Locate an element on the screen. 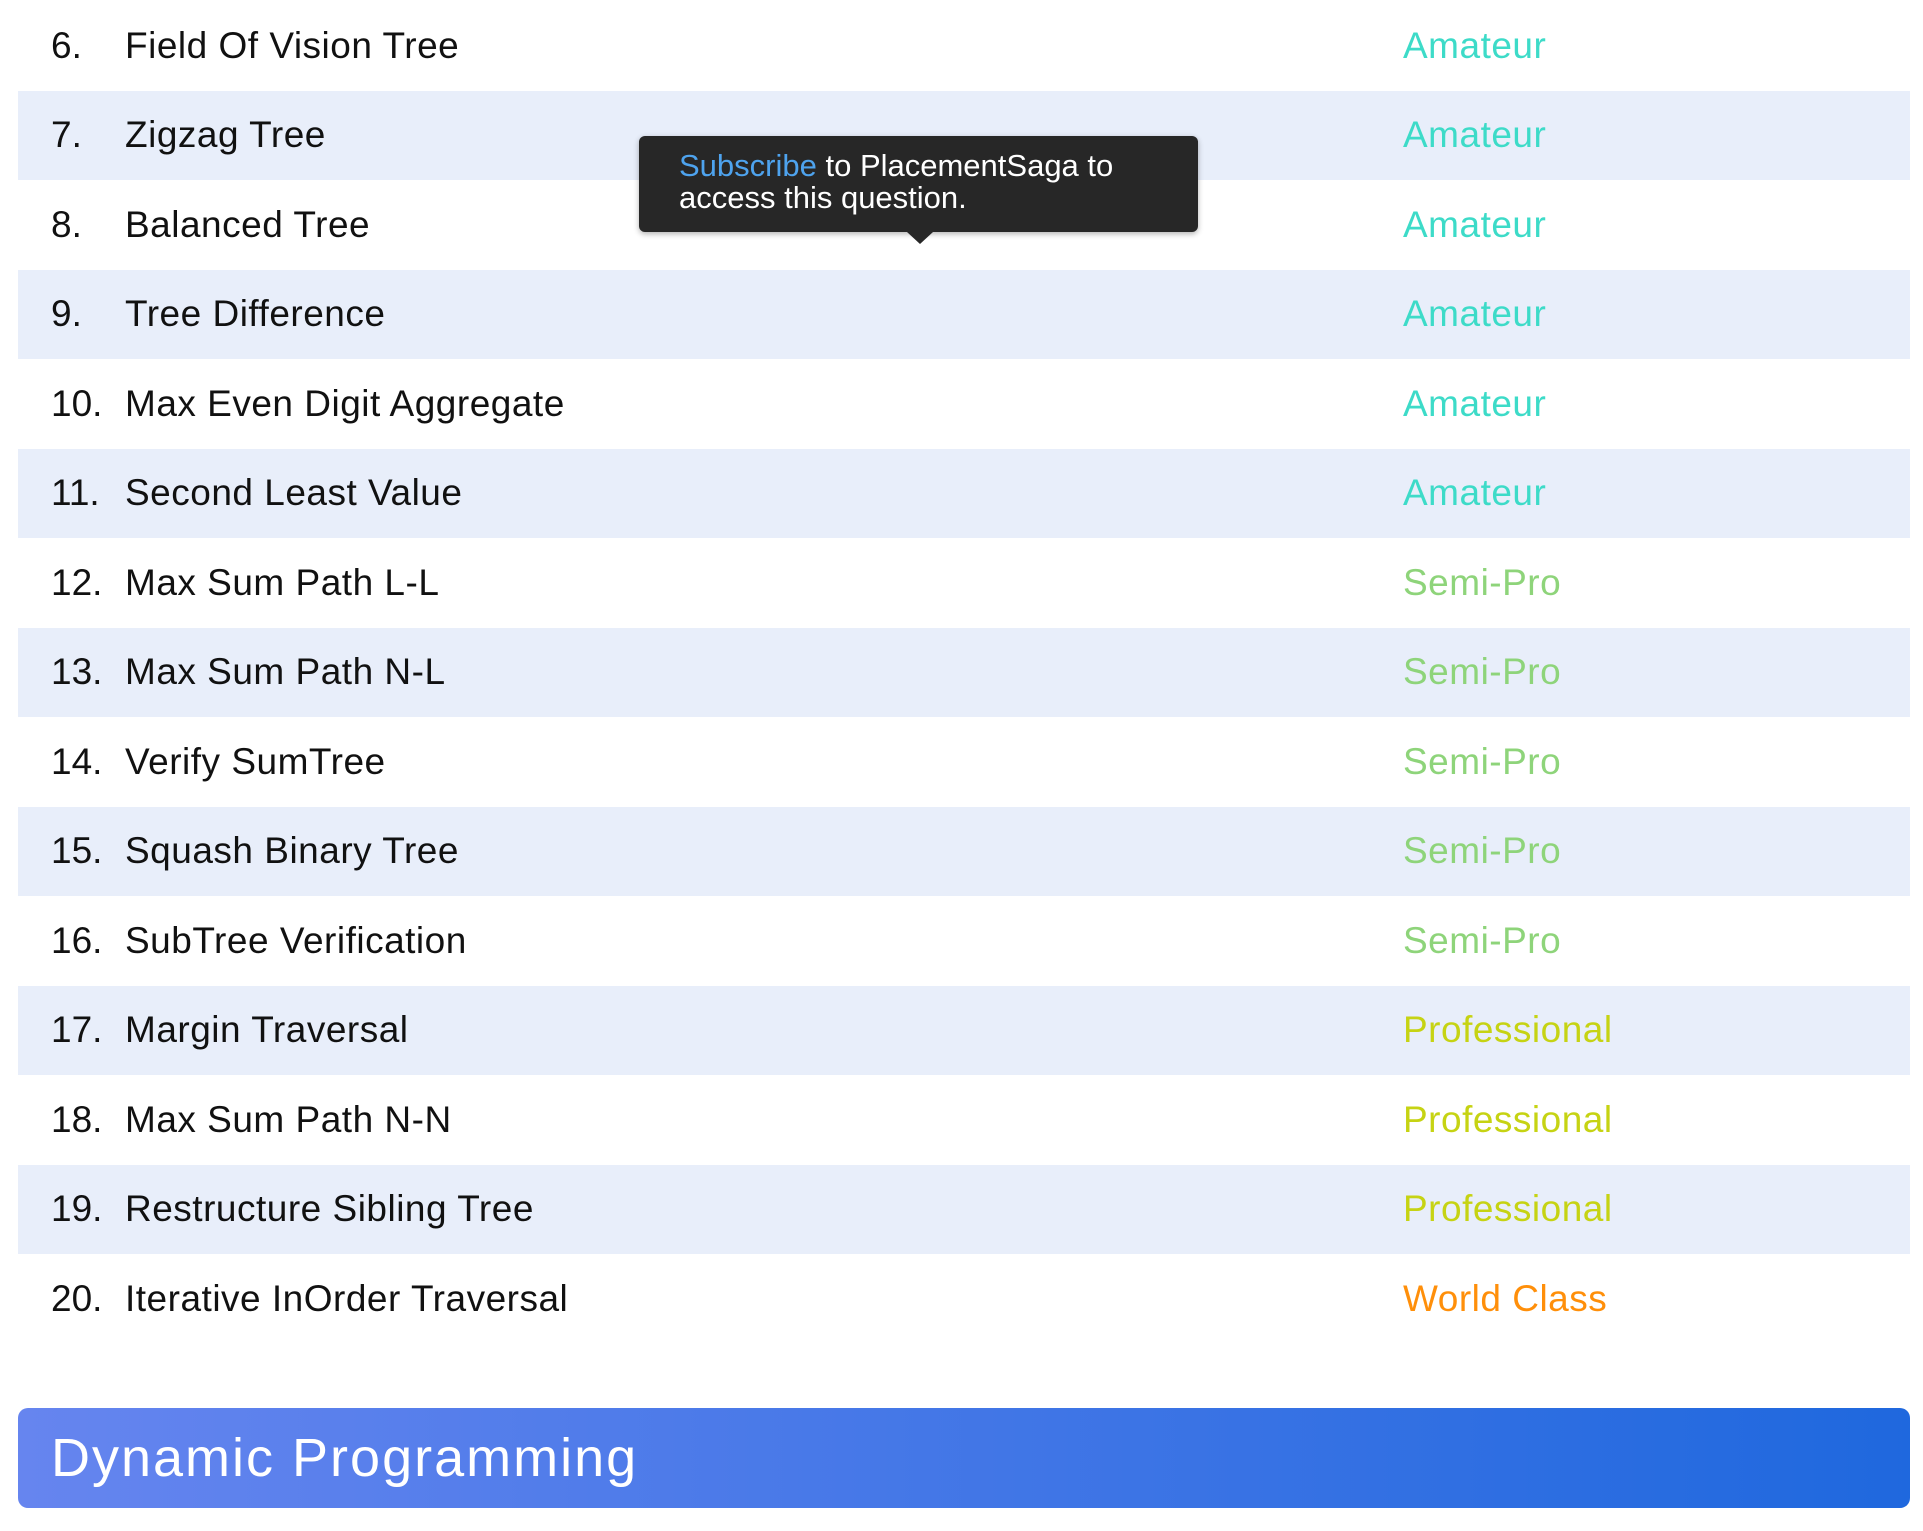  question-number: 10. is located at coordinates (77, 403).